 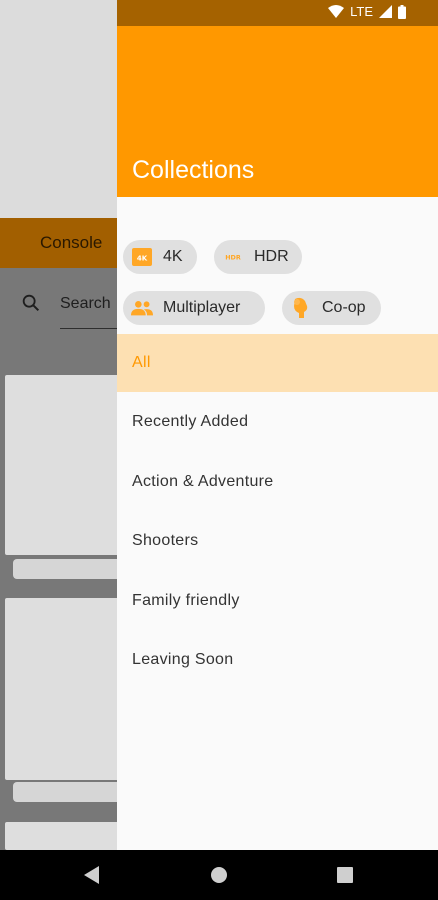 What do you see at coordinates (277, 541) in the screenshot?
I see `collection-item-shooters: Shooters` at bounding box center [277, 541].